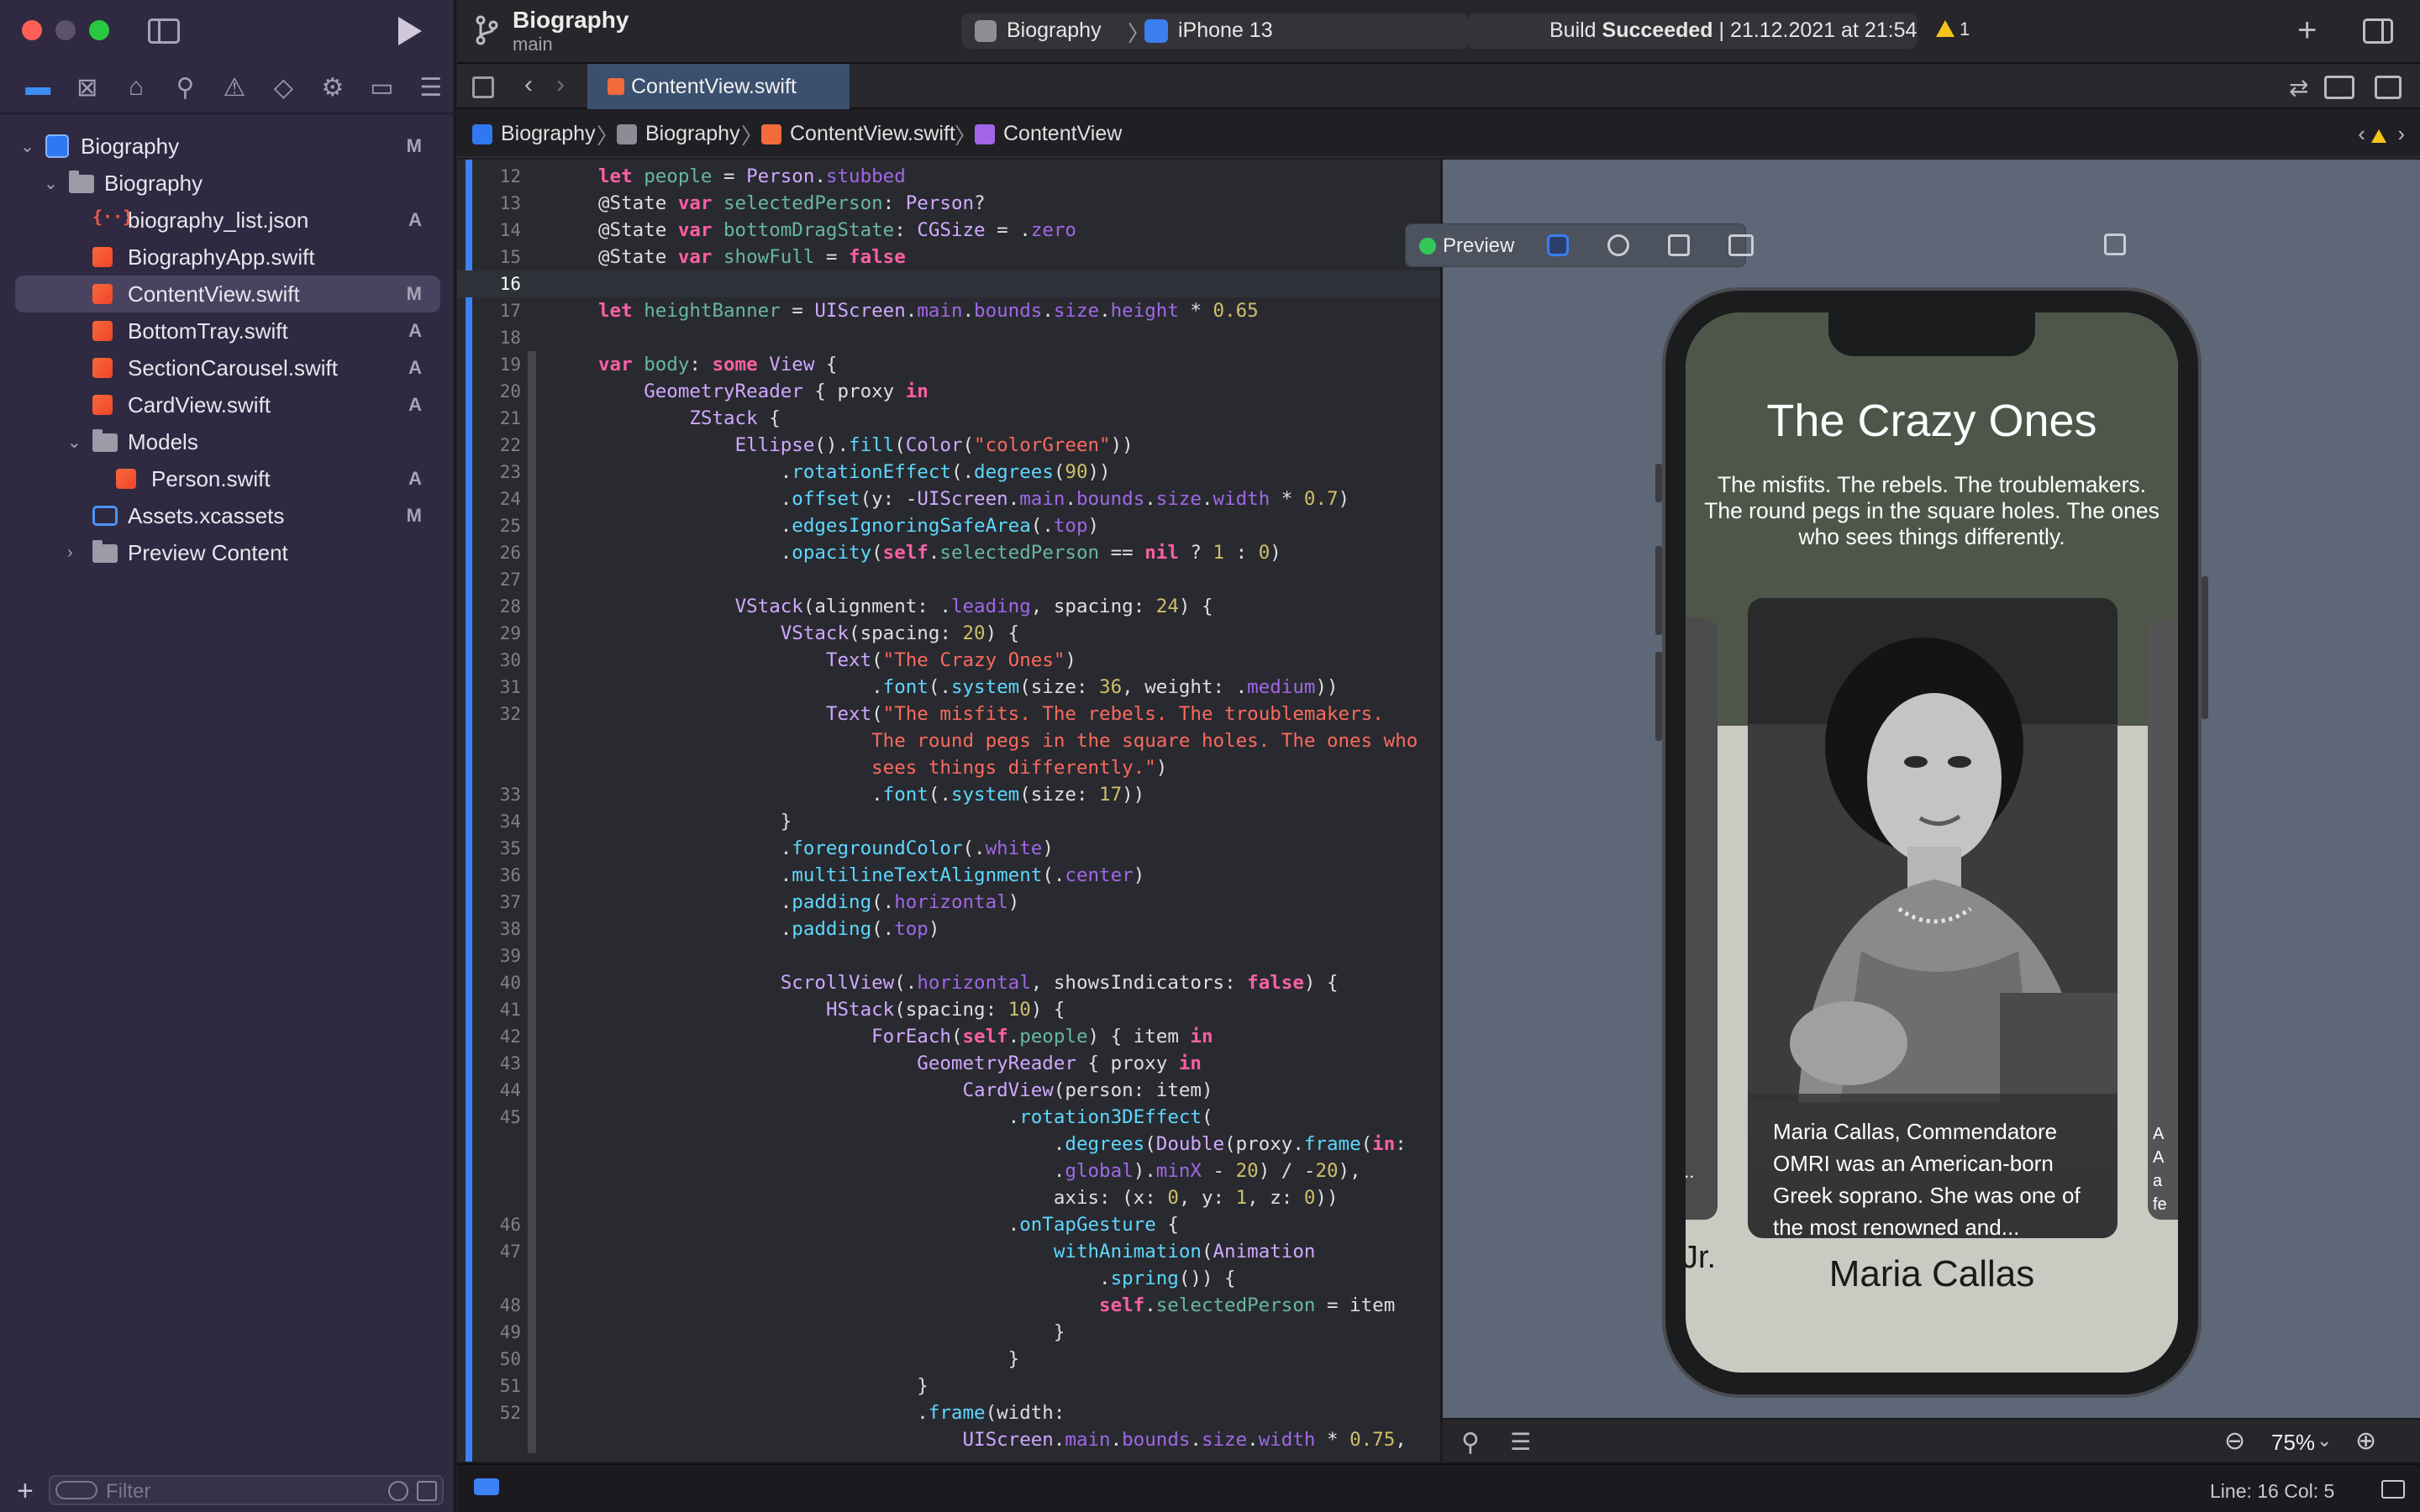 The image size is (2420, 1512). Describe the element at coordinates (948, 176) in the screenshot. I see `code-line: 12 let people = Person.stubbed` at that location.